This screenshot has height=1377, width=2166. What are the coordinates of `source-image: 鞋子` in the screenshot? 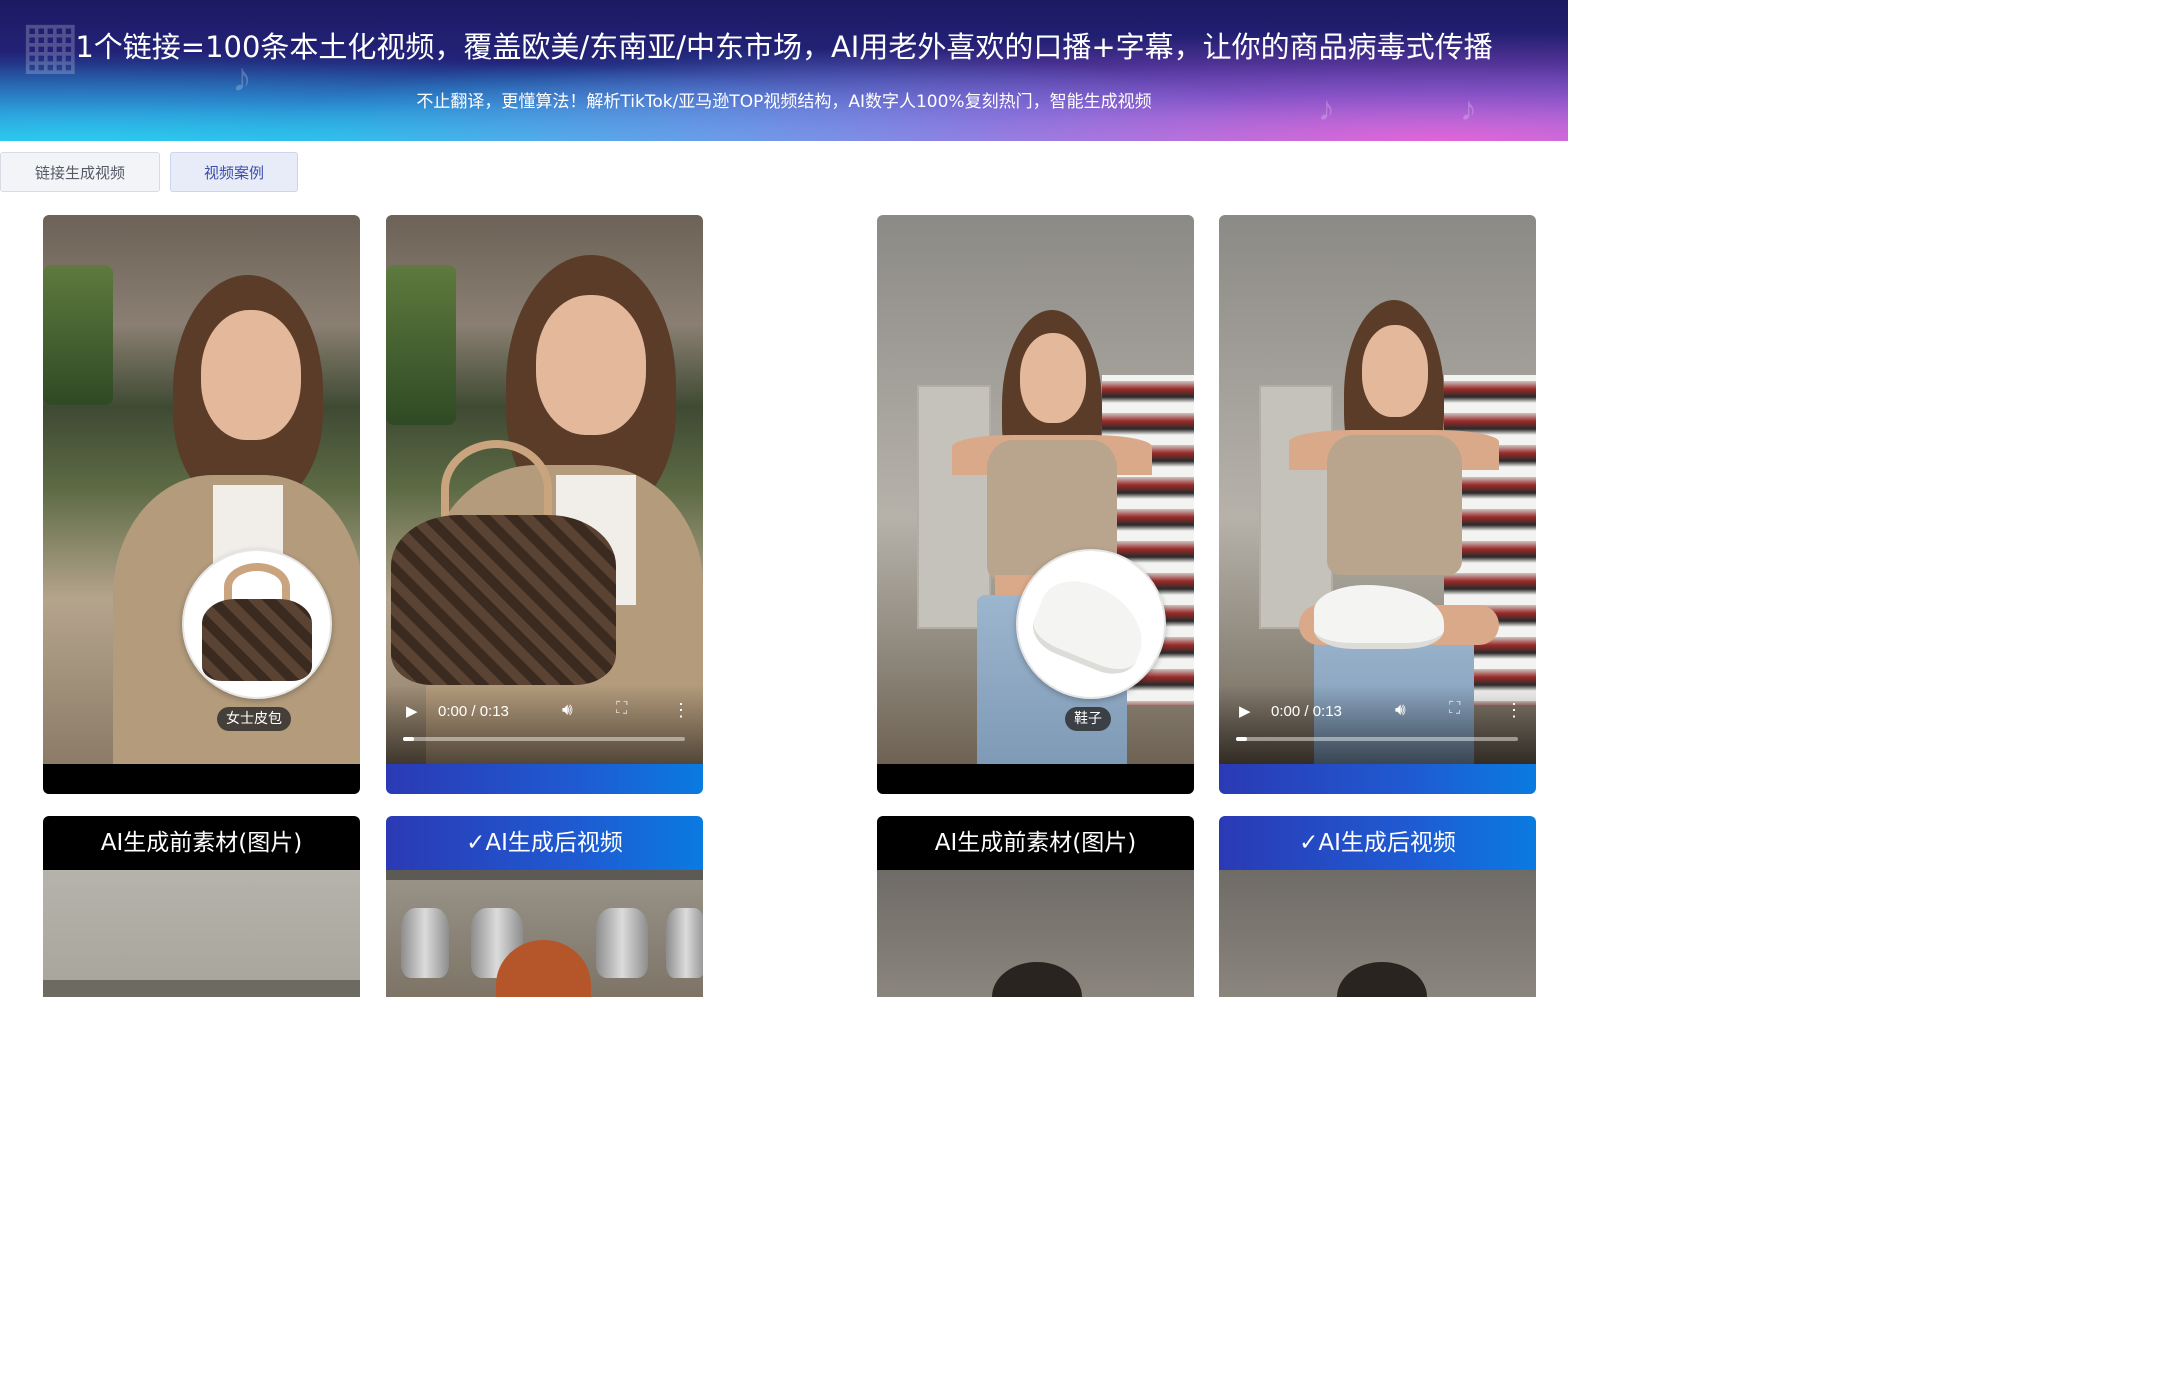 It's located at (1035, 489).